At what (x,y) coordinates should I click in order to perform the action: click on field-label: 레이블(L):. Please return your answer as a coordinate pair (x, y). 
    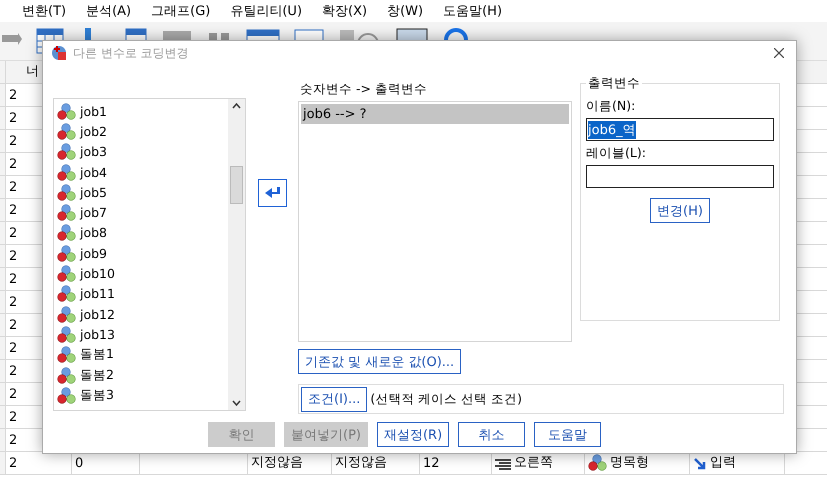
    Looking at the image, I should click on (616, 153).